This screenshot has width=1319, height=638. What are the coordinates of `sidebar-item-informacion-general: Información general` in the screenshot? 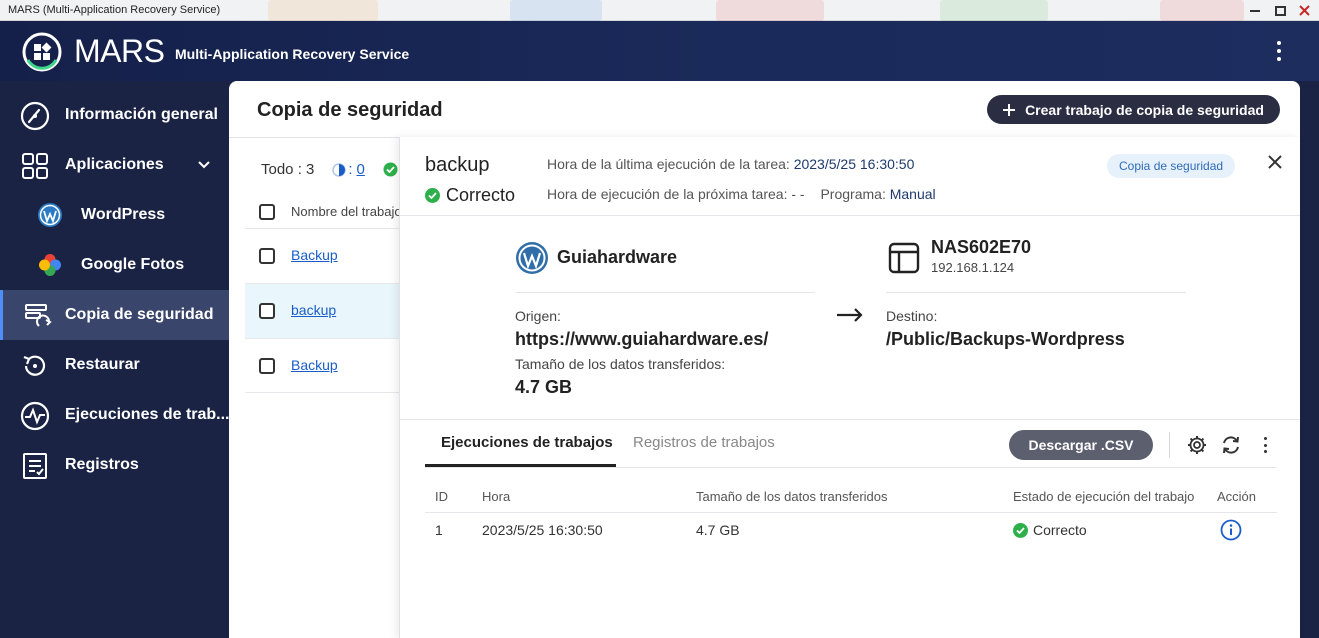 It's located at (114, 115).